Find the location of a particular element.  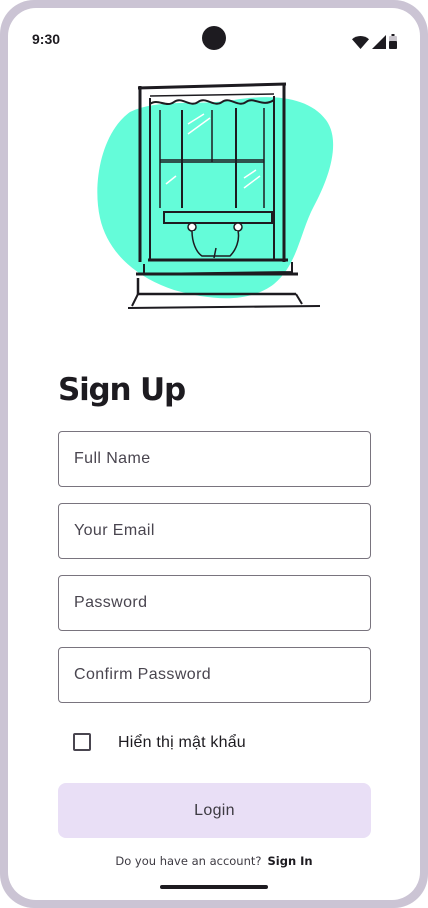

status-icons is located at coordinates (374, 41).